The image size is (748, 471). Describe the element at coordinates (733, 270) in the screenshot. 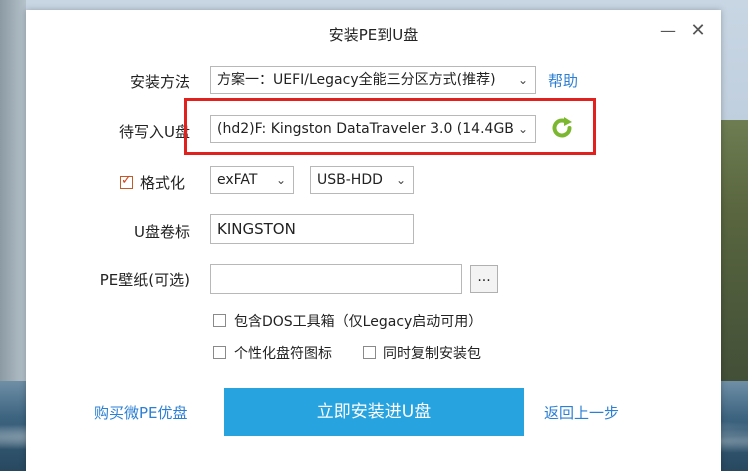

I see `background-cliff-right` at that location.